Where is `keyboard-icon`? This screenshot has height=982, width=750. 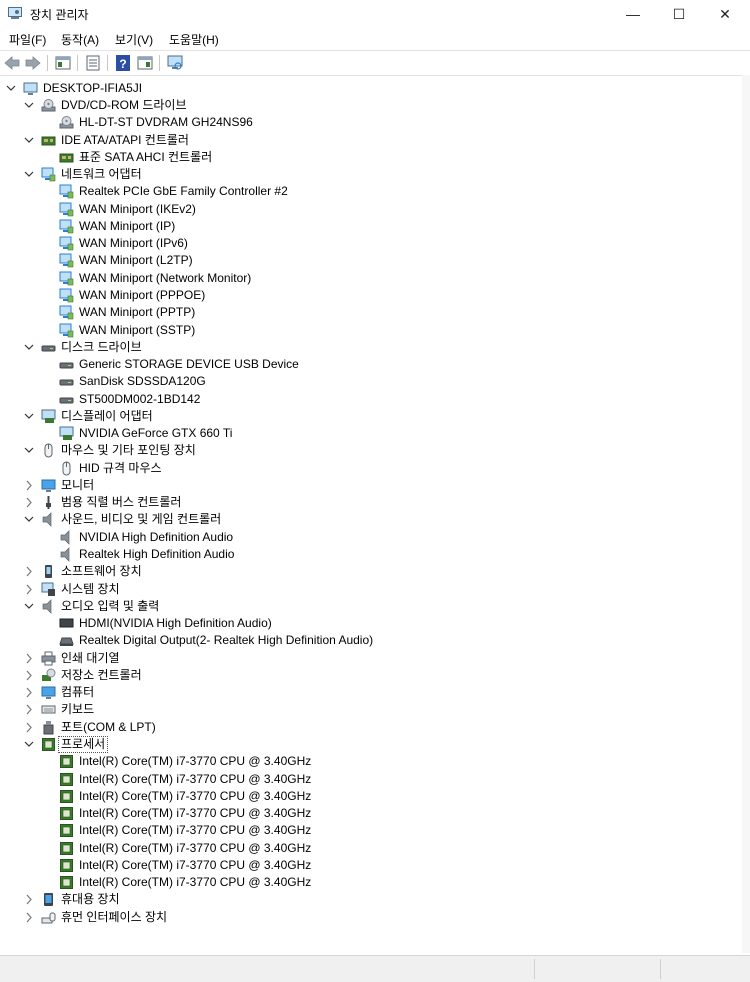 keyboard-icon is located at coordinates (48, 709).